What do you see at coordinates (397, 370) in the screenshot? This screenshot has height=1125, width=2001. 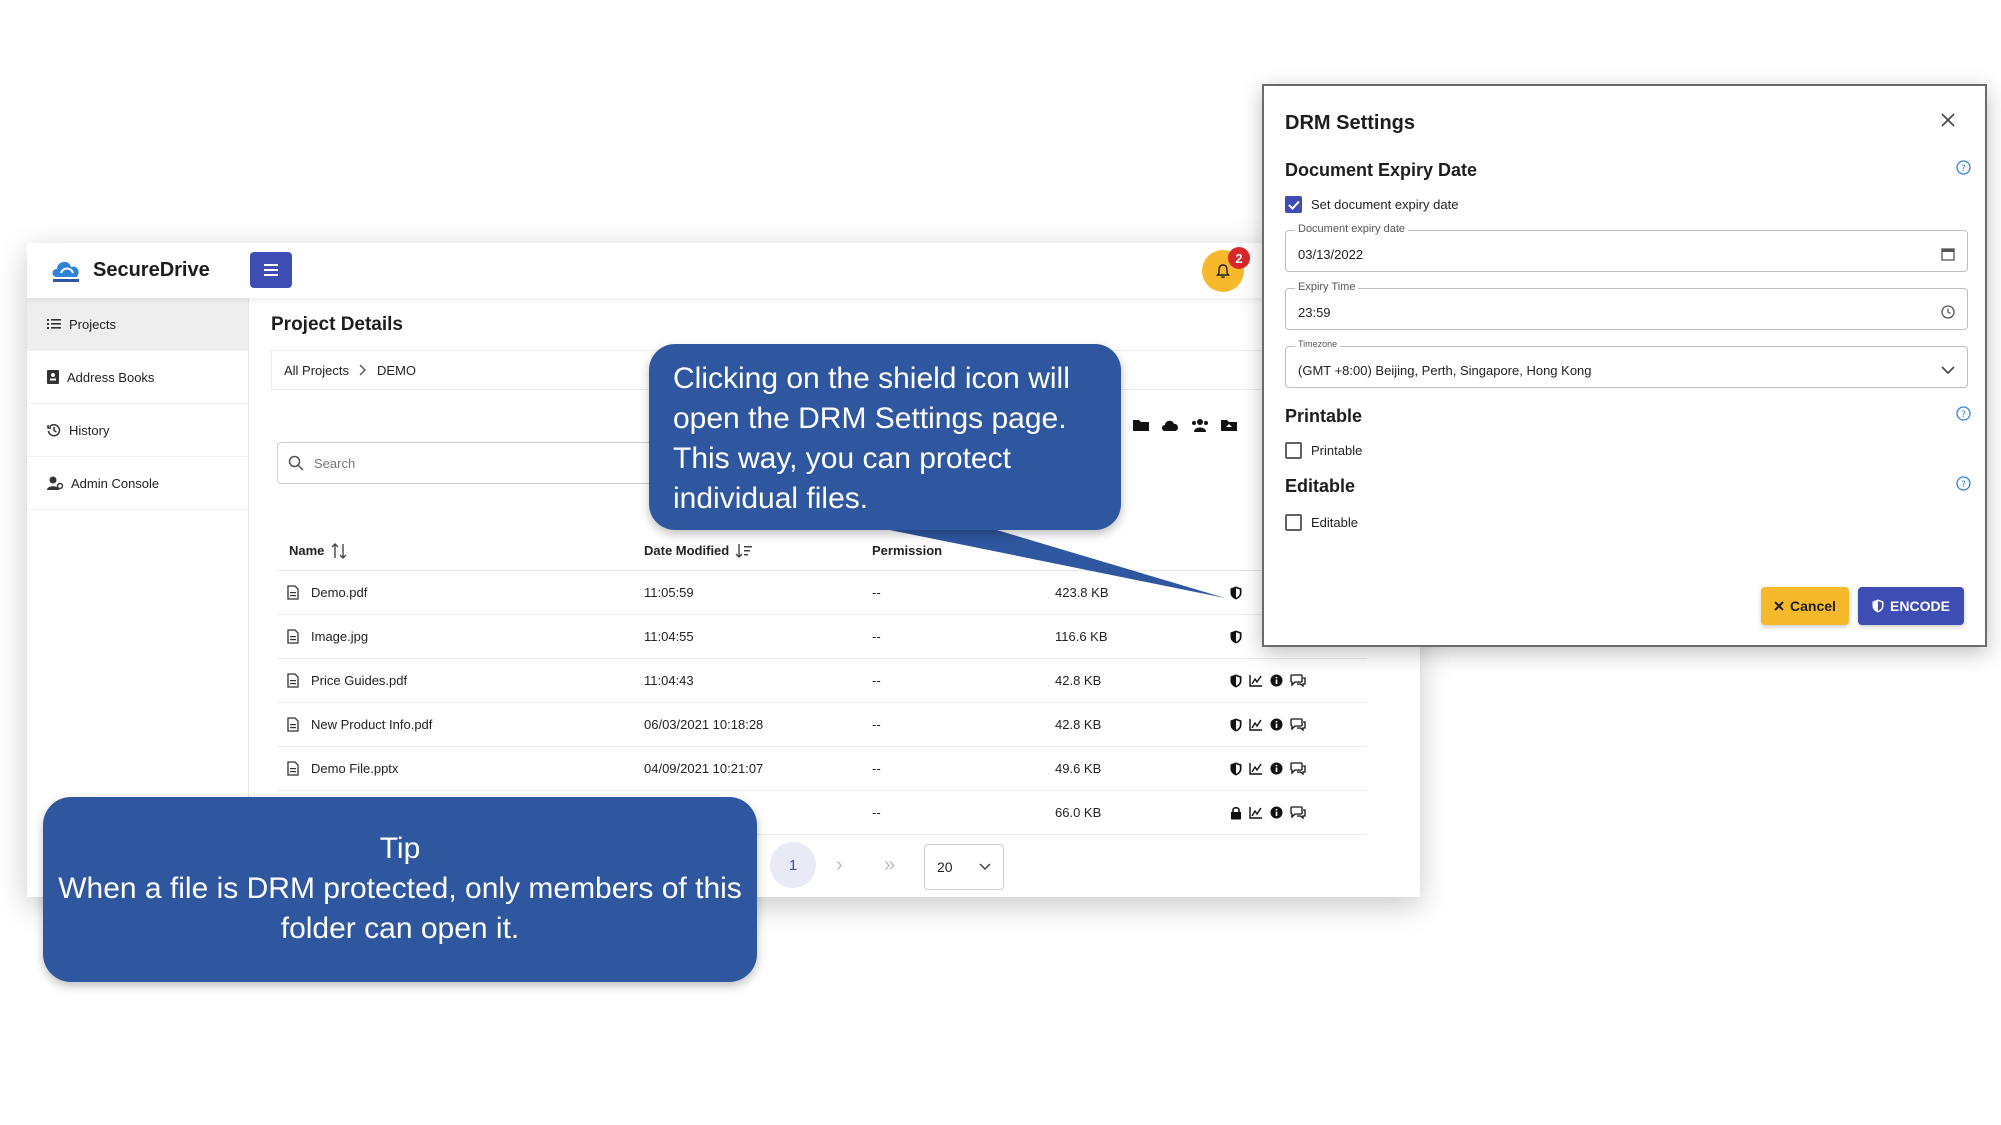 I see `breadcrumb-current: DEMO` at bounding box center [397, 370].